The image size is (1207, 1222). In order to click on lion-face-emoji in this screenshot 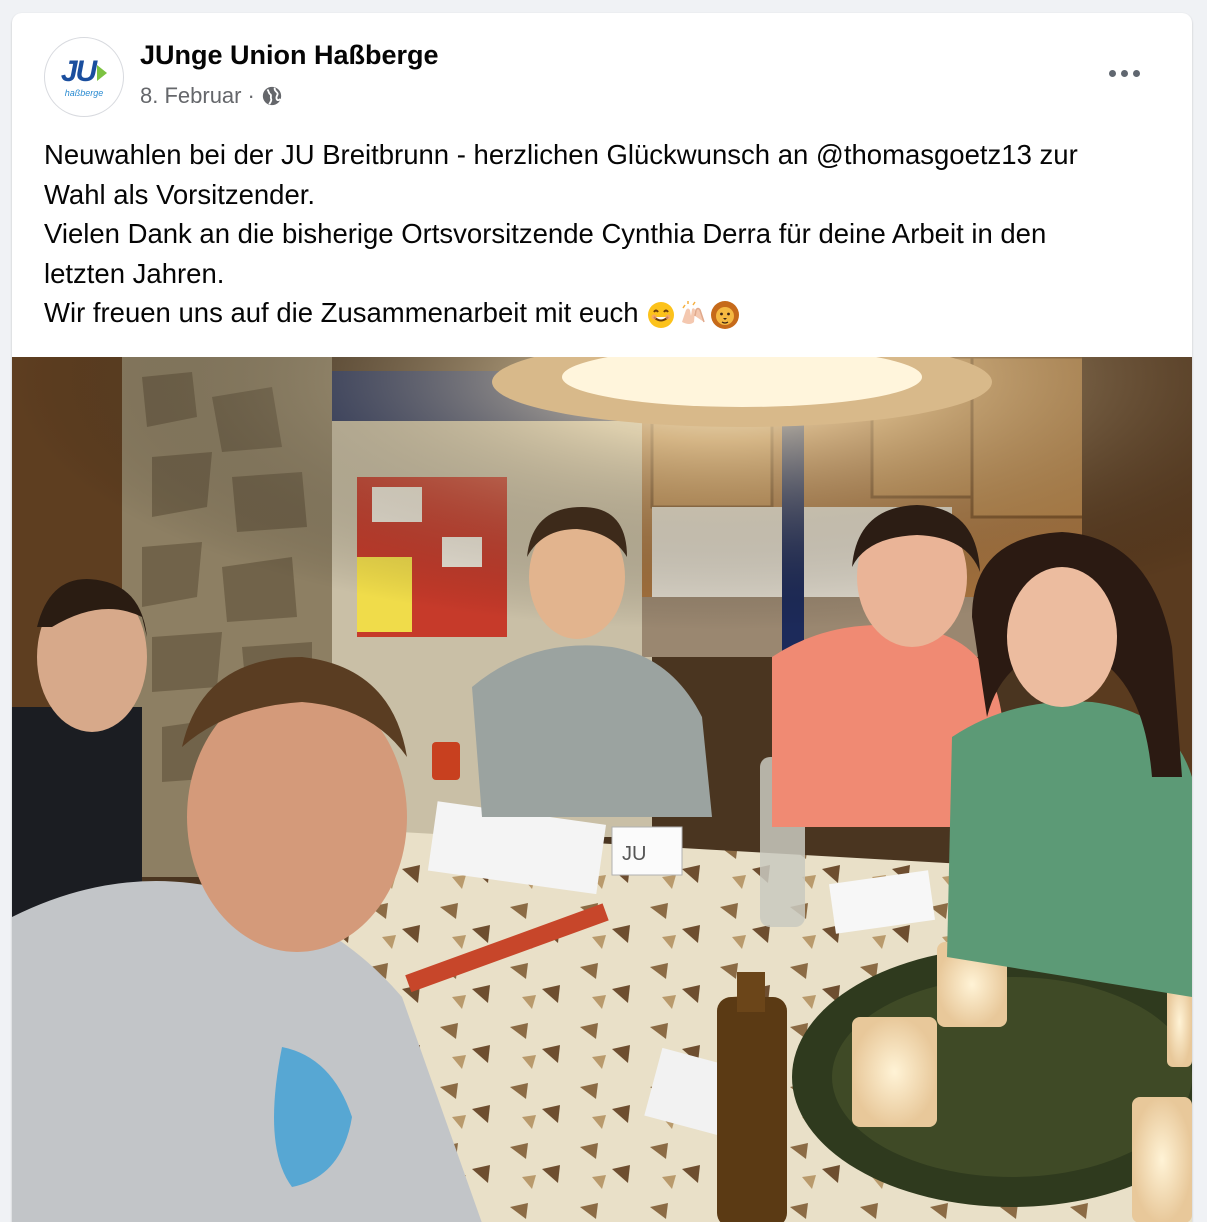, I will do `click(725, 314)`.